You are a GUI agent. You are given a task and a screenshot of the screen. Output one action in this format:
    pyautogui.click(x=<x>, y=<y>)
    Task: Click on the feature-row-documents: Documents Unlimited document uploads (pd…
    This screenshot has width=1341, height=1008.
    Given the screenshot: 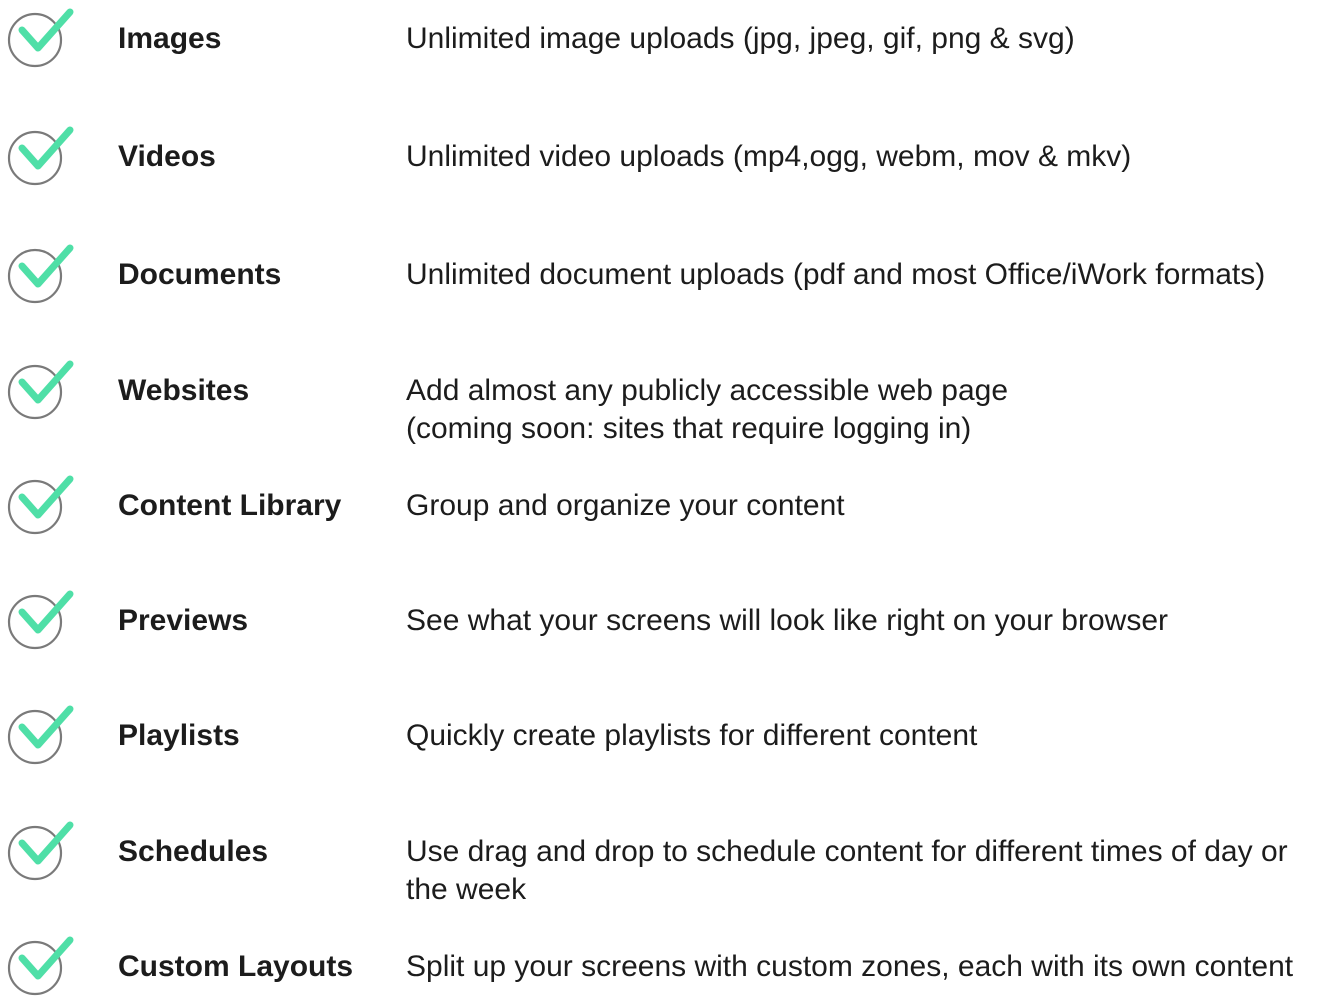 What is the action you would take?
    pyautogui.click(x=670, y=276)
    